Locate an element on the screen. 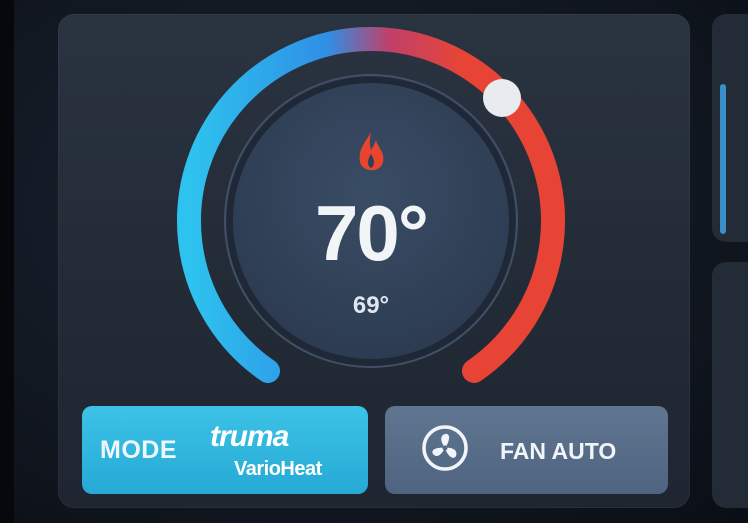  fan-icon is located at coordinates (445, 448).